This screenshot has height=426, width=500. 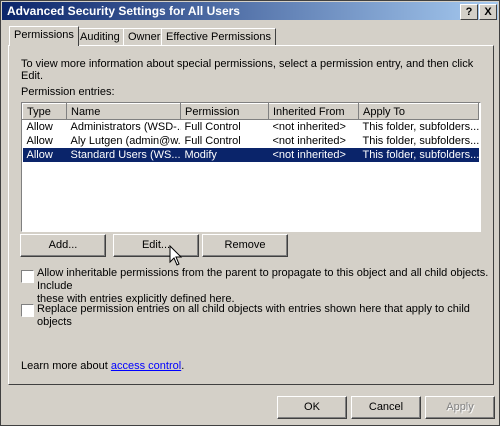 What do you see at coordinates (176, 255) in the screenshot?
I see `mouse-pointer-icon` at bounding box center [176, 255].